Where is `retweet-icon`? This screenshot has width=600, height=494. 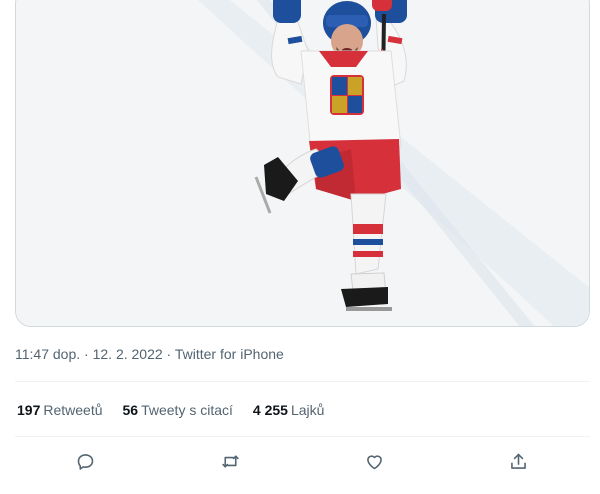 retweet-icon is located at coordinates (230, 461).